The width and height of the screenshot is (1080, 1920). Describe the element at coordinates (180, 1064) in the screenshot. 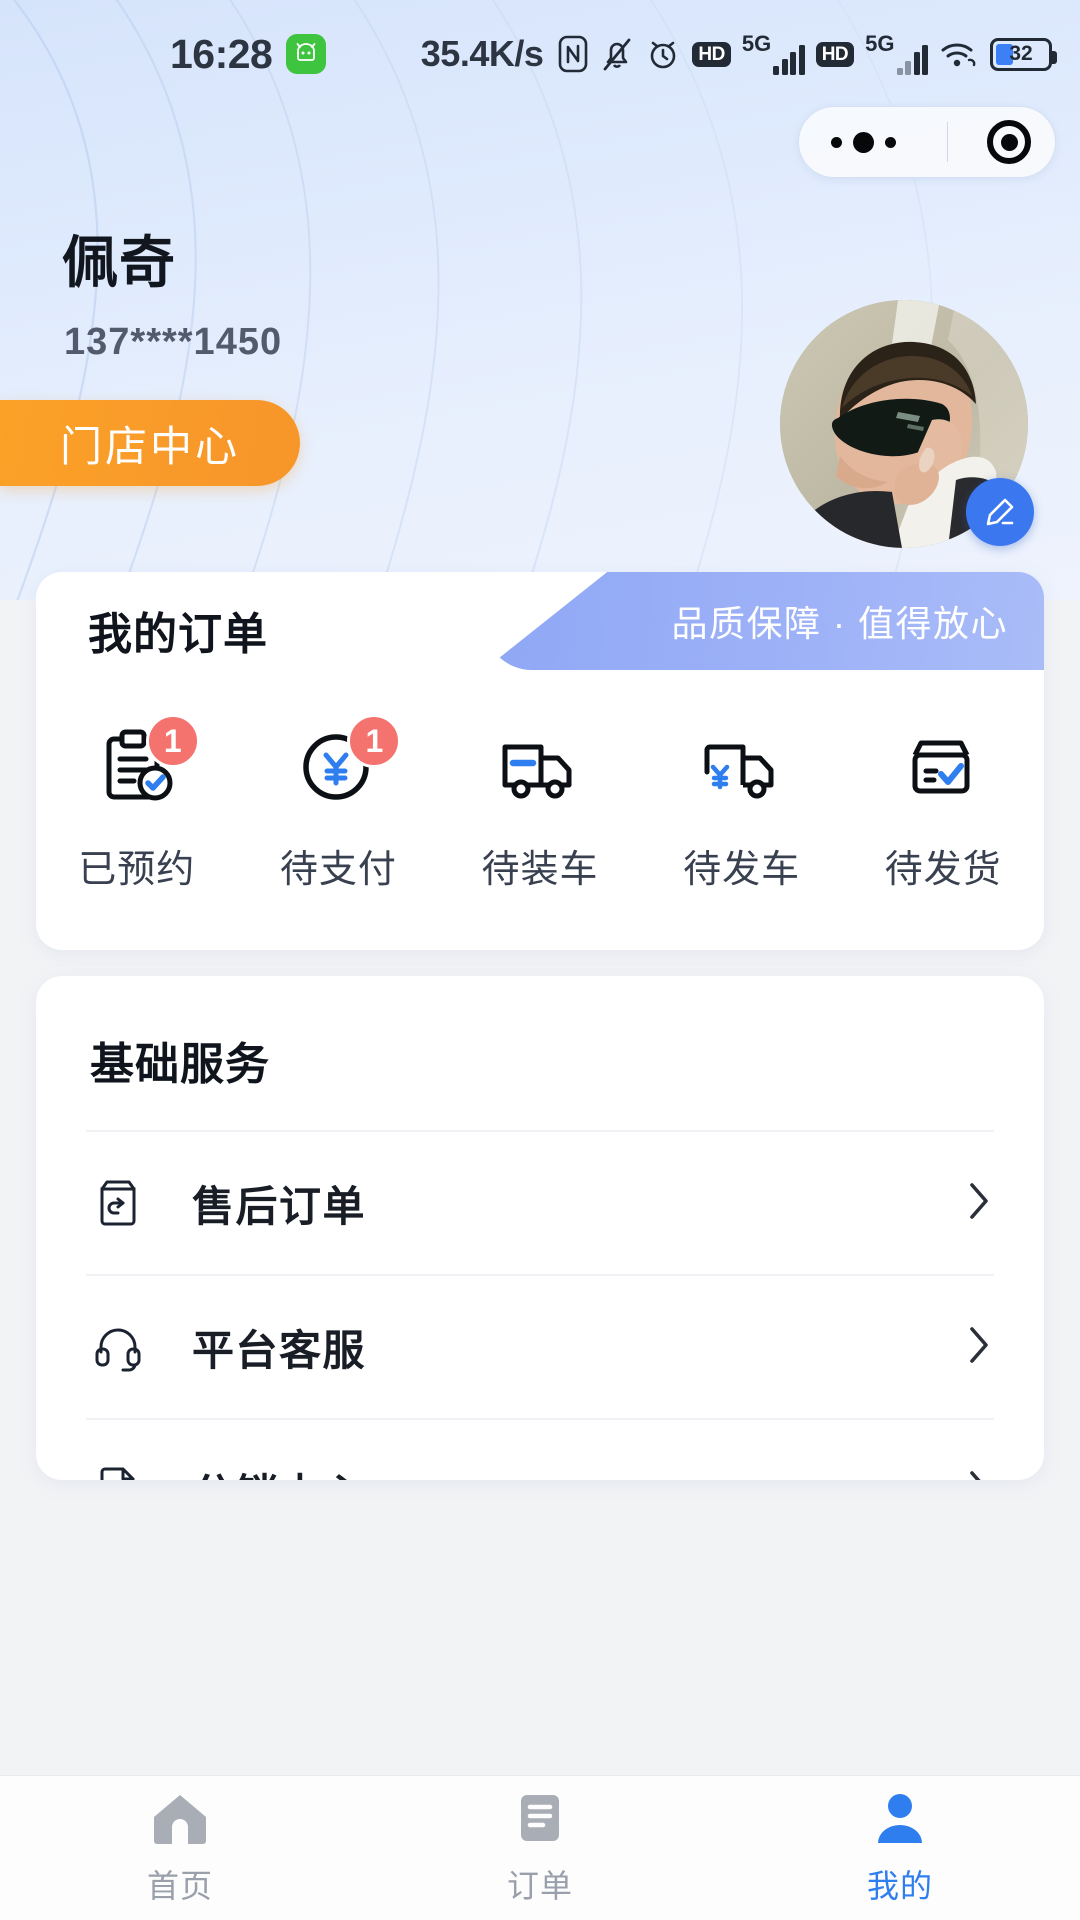

I see `basic-services-title: 基础服务` at that location.